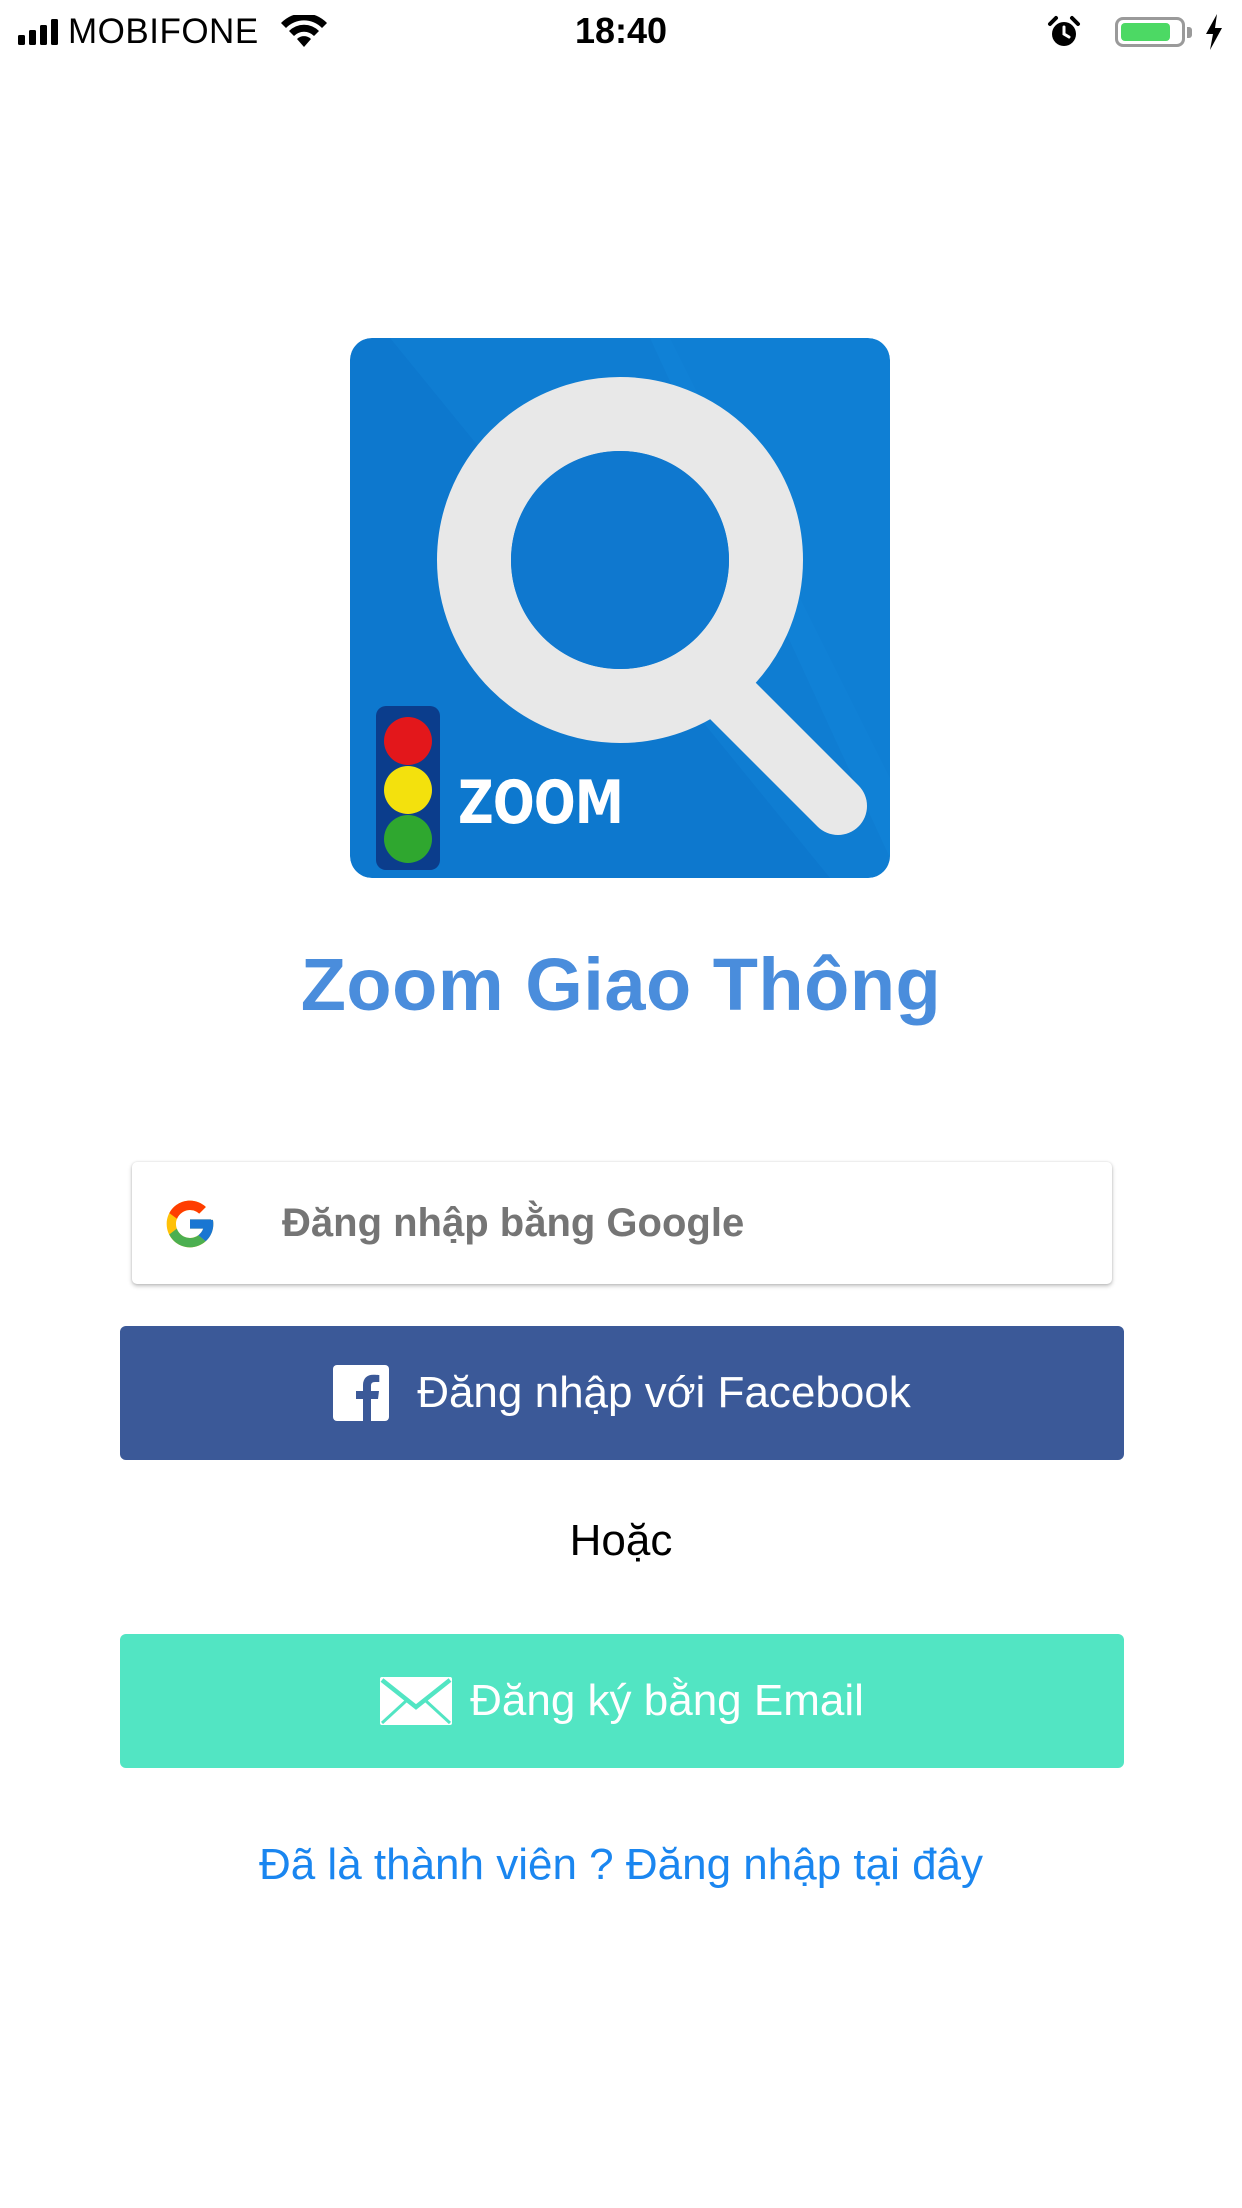  I want to click on app-logo: ZOOM, so click(620, 608).